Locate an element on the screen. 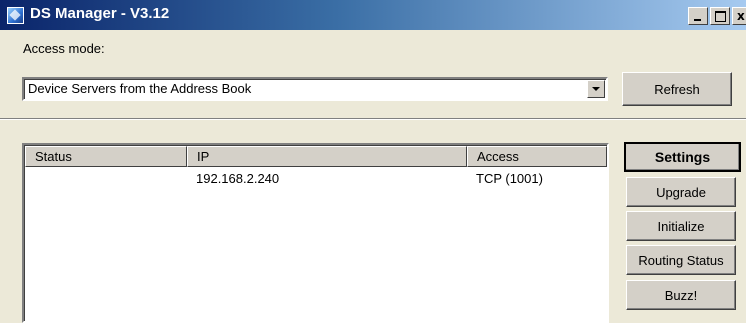  list-header: Status IP Access is located at coordinates (316, 156).